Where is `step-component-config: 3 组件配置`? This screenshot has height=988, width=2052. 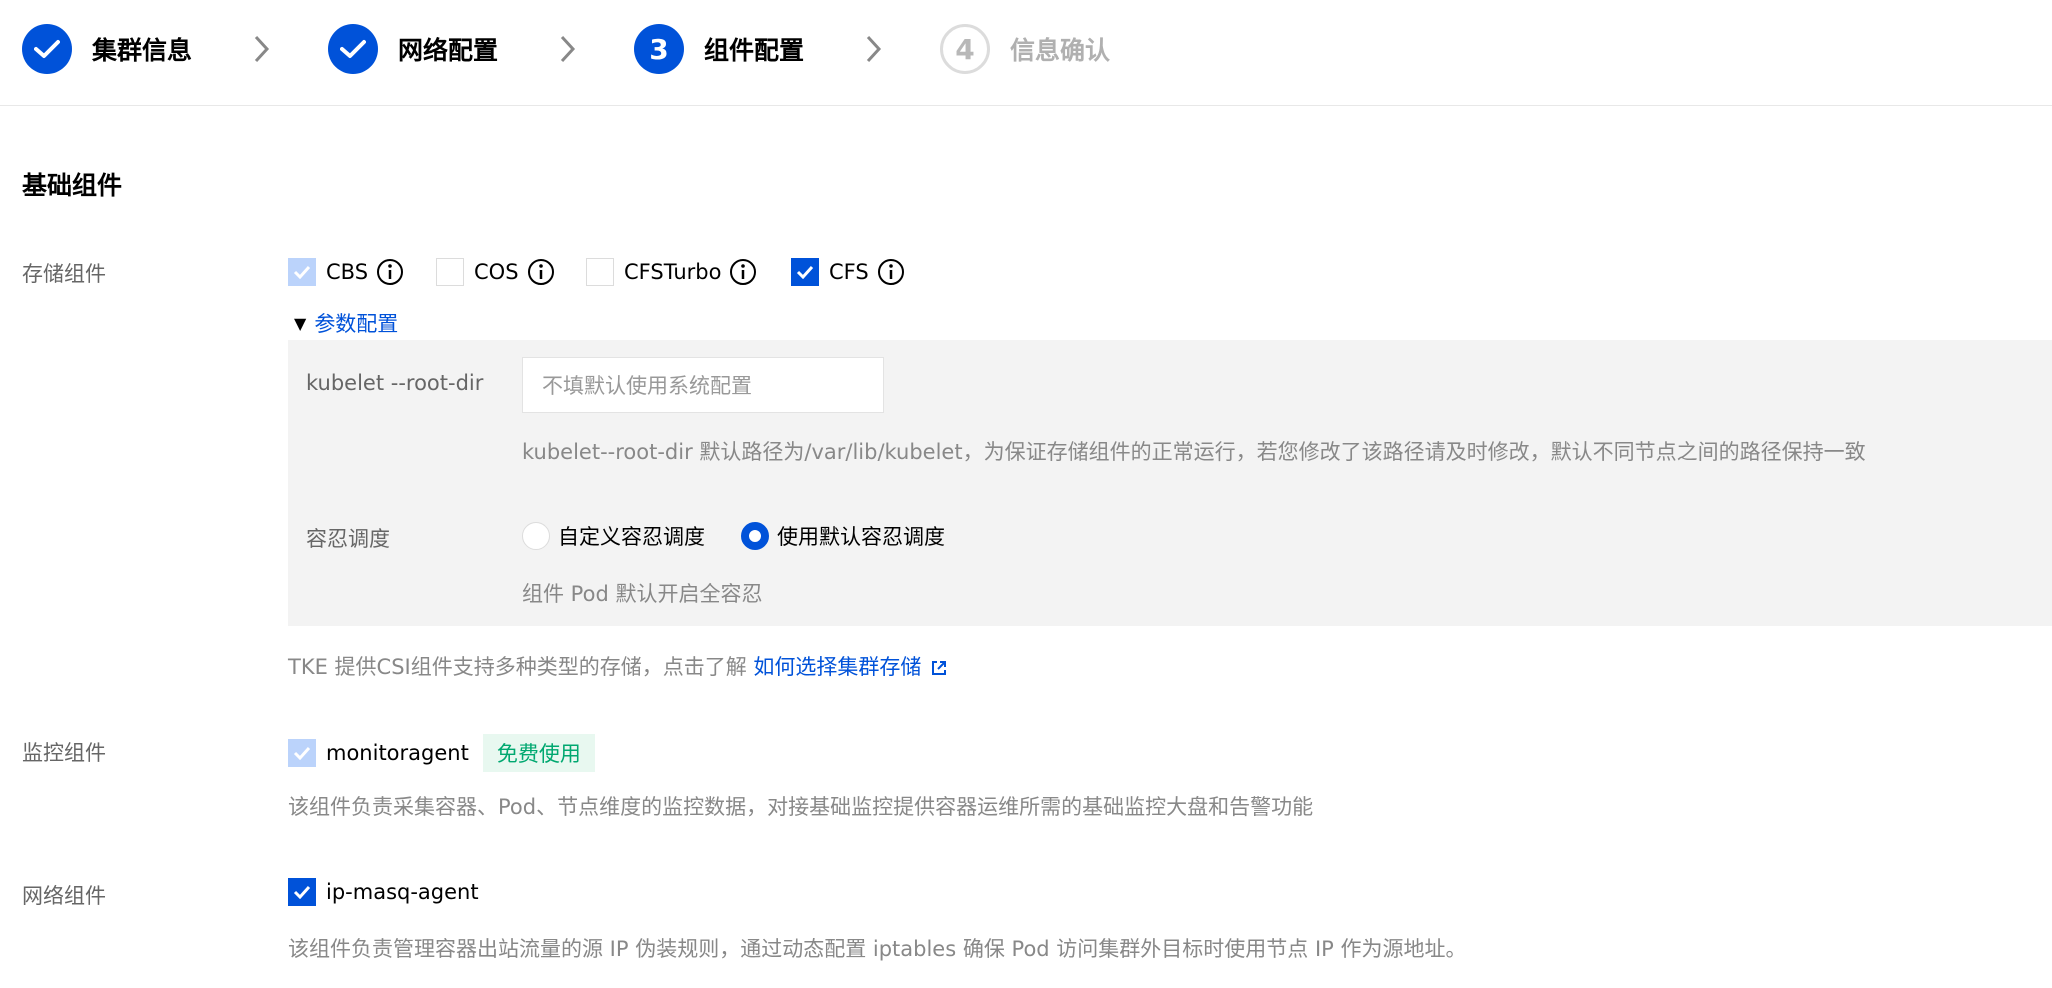 step-component-config: 3 组件配置 is located at coordinates (719, 49).